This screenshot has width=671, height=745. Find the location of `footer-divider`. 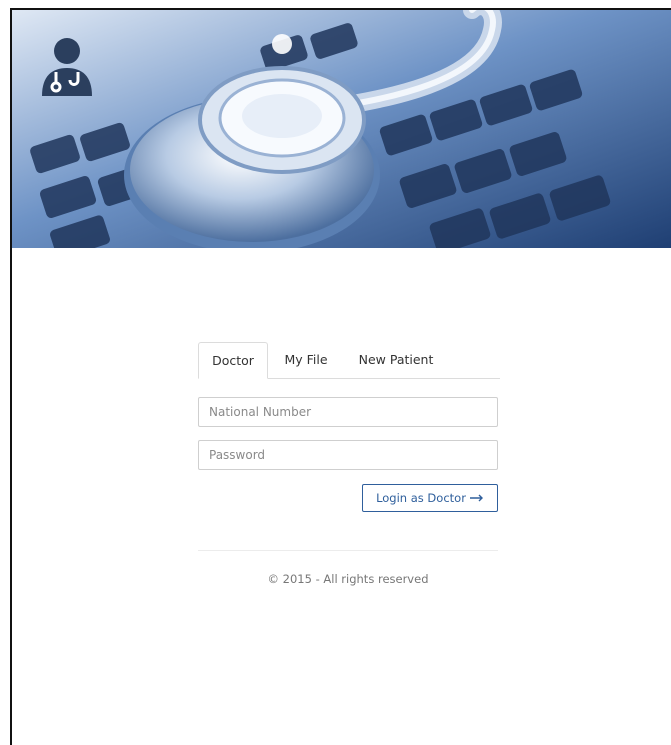

footer-divider is located at coordinates (348, 550).